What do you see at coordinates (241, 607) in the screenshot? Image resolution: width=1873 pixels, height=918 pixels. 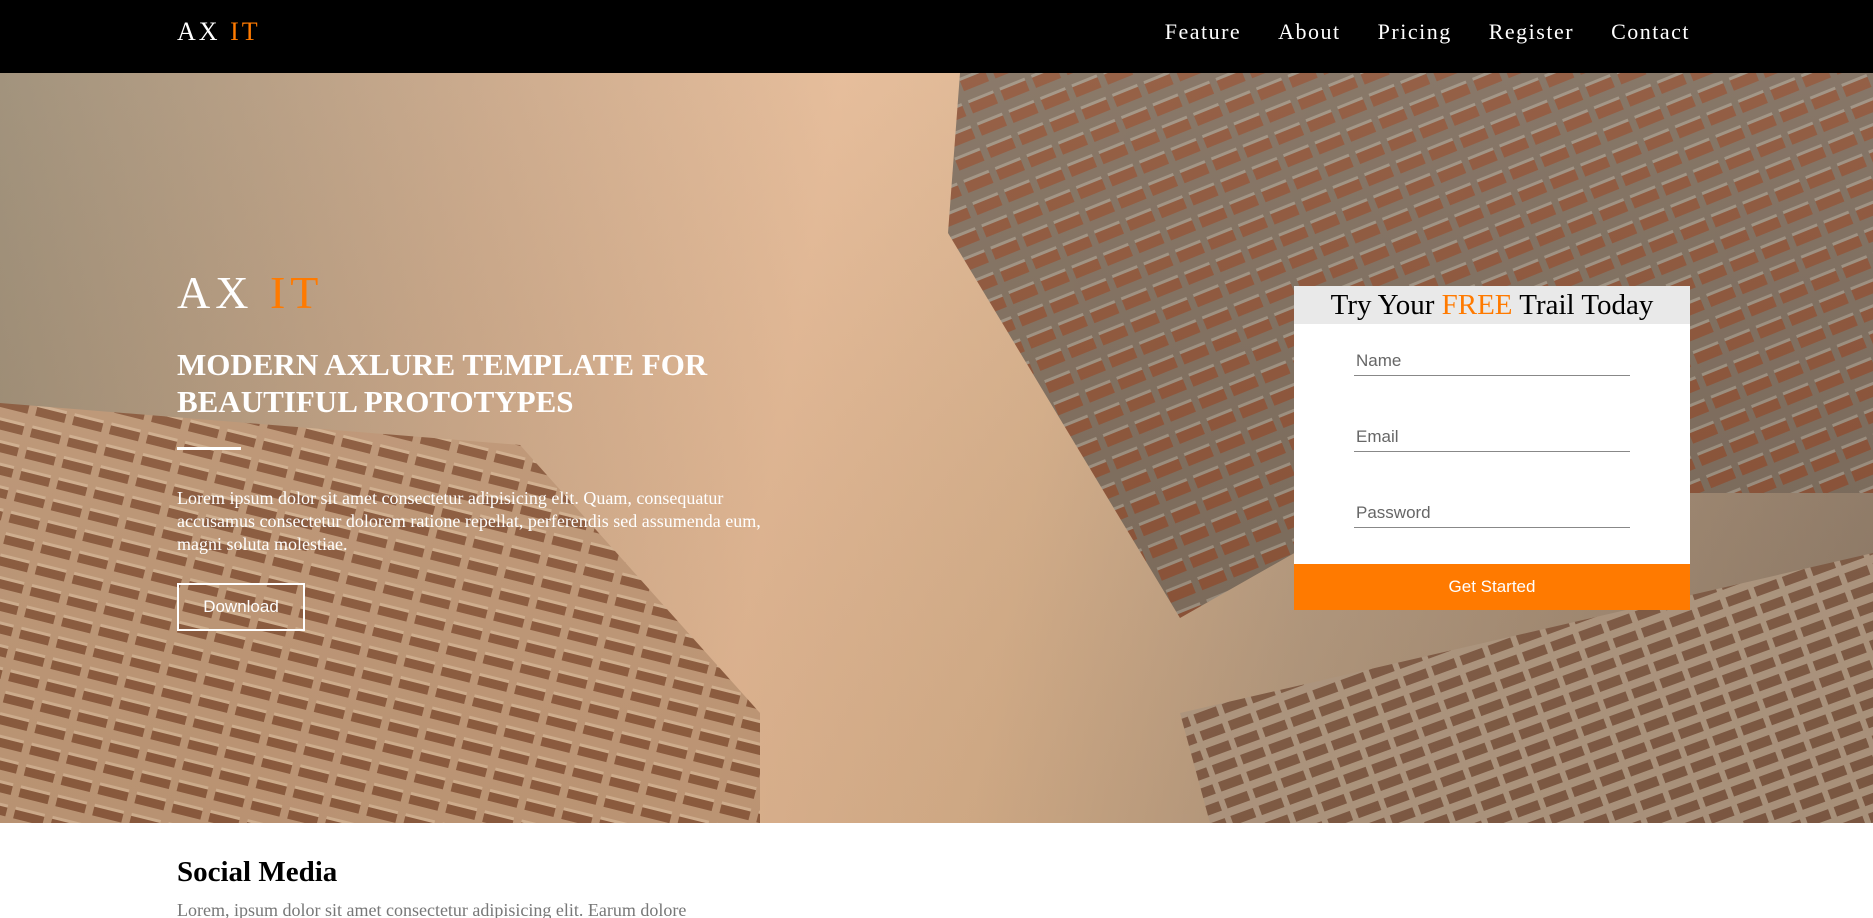 I see `download-button: Download` at bounding box center [241, 607].